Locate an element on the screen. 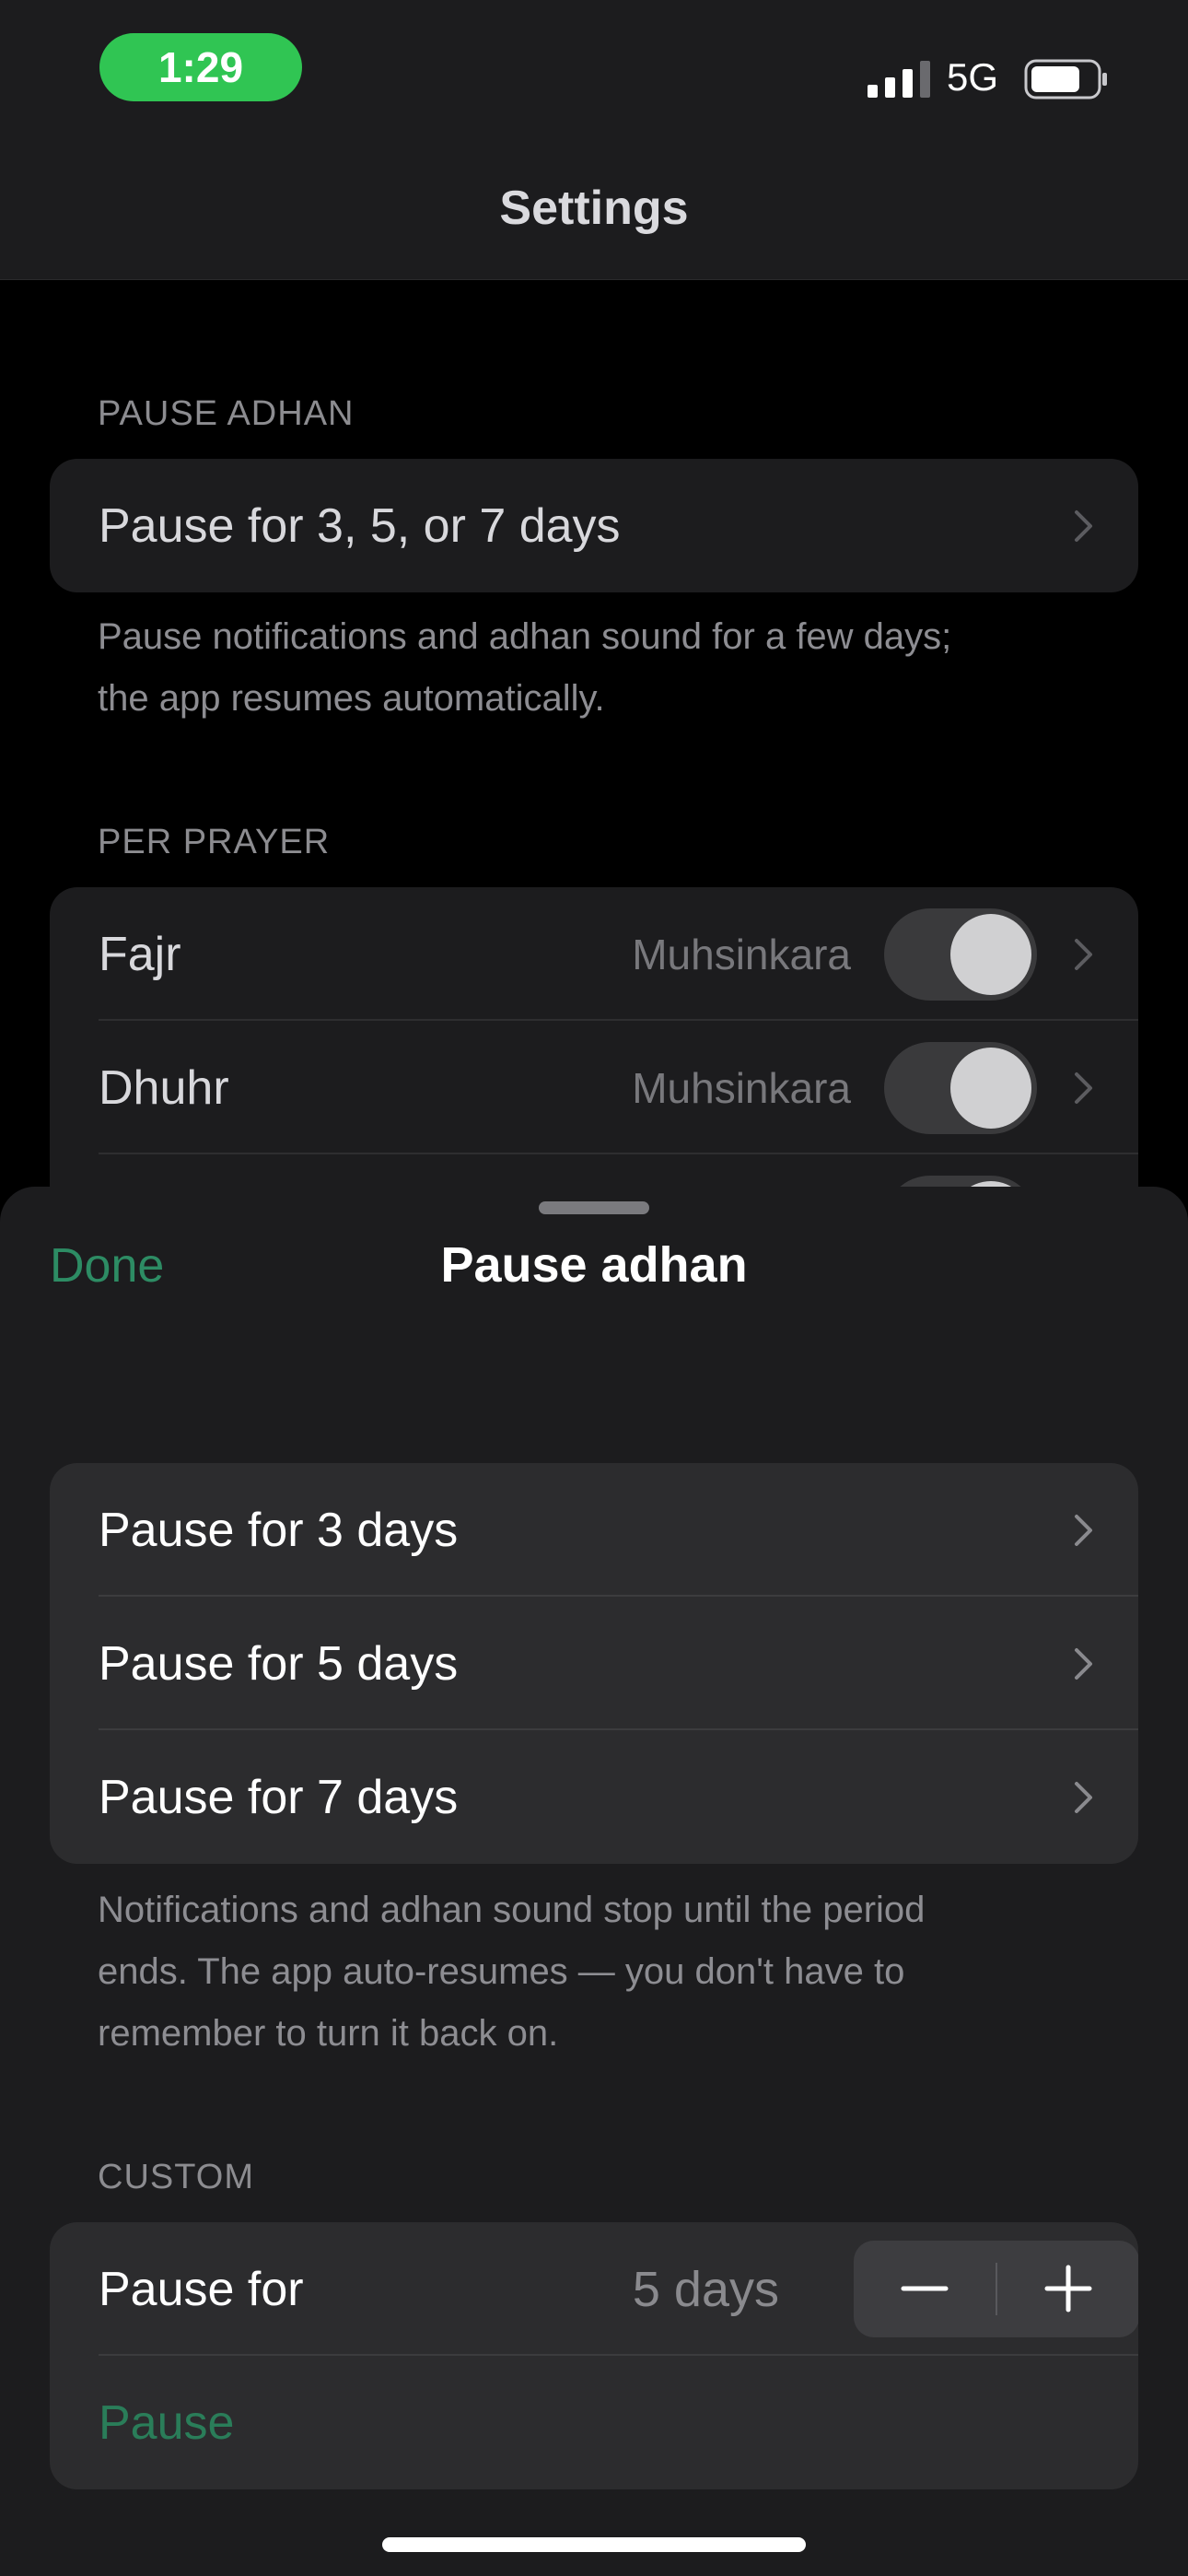 The width and height of the screenshot is (1188, 2576). pause-5-days-row: Pause for 5 days is located at coordinates (594, 1663).